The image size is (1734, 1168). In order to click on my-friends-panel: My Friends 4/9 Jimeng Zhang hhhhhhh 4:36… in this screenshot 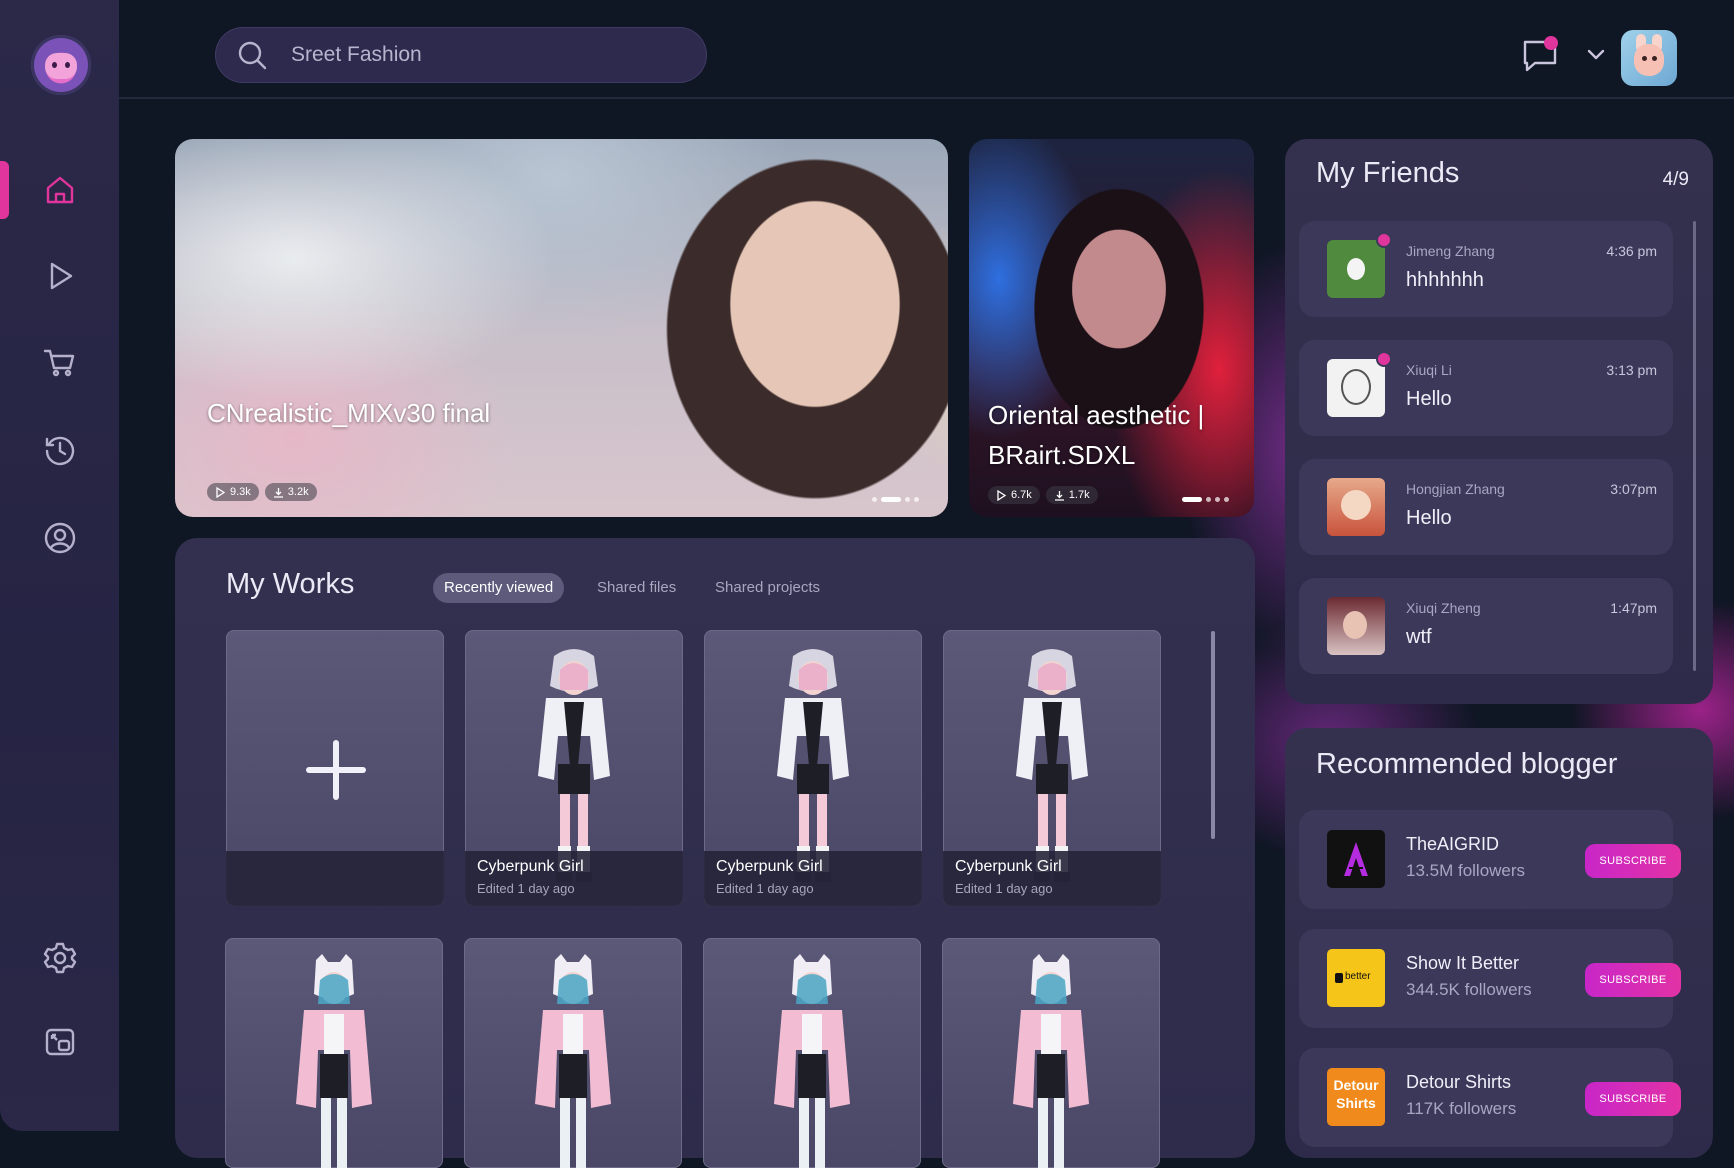, I will do `click(1499, 421)`.